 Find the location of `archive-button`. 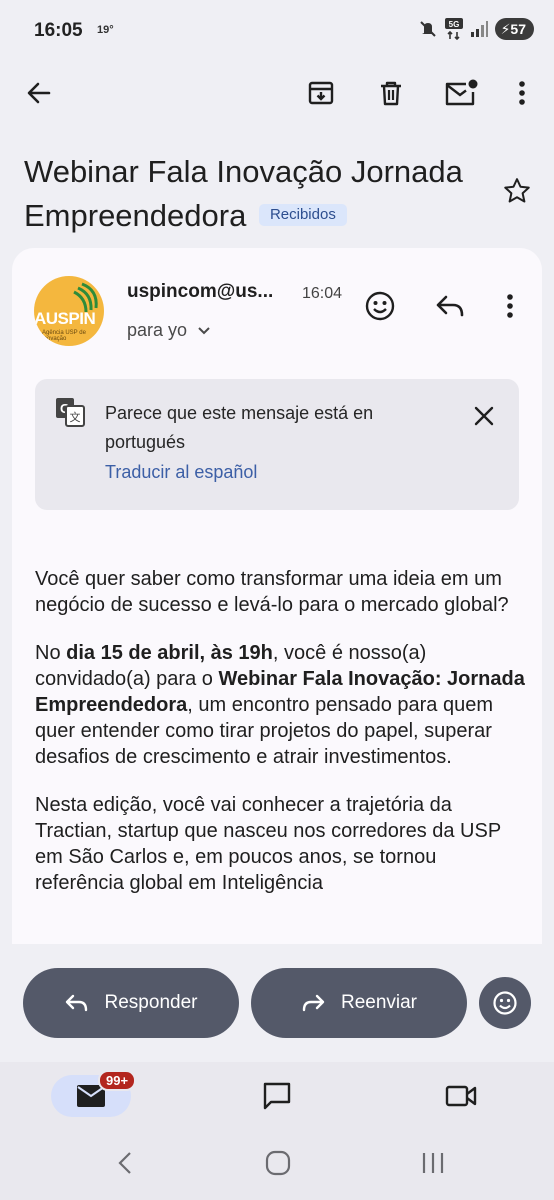

archive-button is located at coordinates (321, 93).